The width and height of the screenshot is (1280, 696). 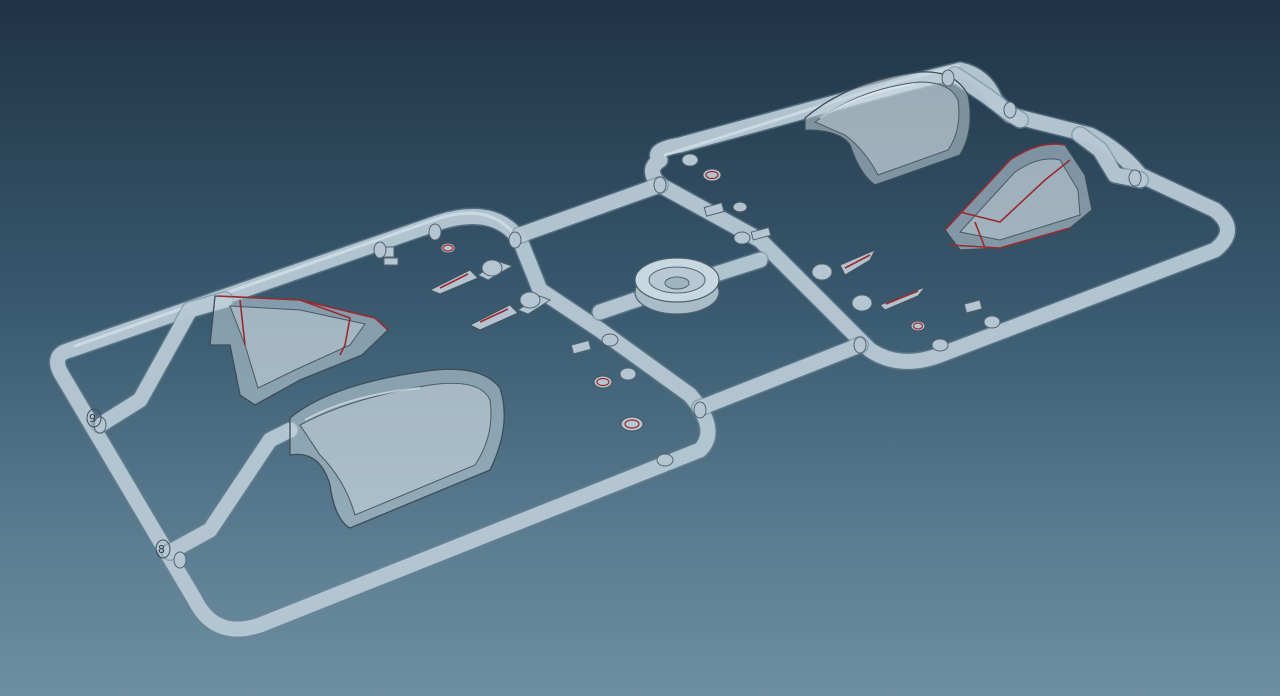 What do you see at coordinates (677, 286) in the screenshot?
I see `sprue-hub` at bounding box center [677, 286].